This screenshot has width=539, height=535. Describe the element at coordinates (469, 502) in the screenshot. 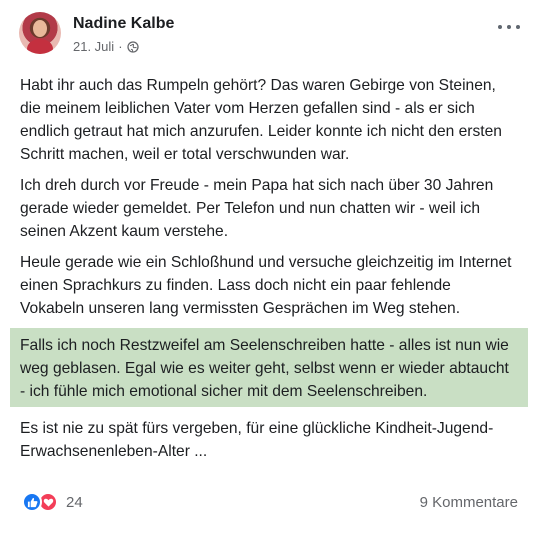

I see `comments-link: 9 Kommentare` at that location.